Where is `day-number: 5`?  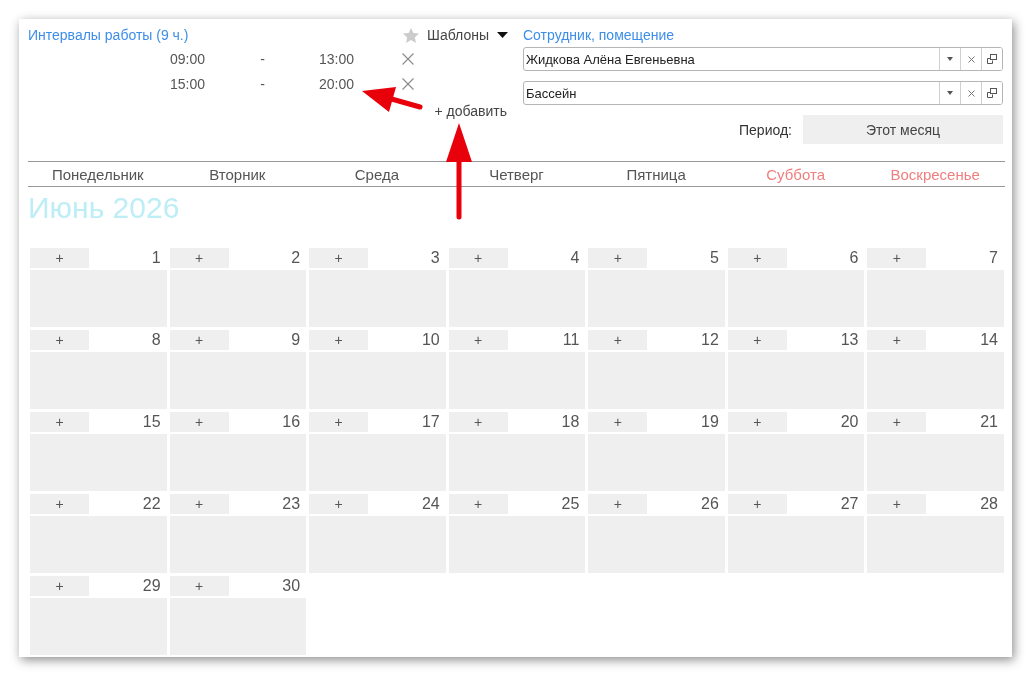 day-number: 5 is located at coordinates (714, 257).